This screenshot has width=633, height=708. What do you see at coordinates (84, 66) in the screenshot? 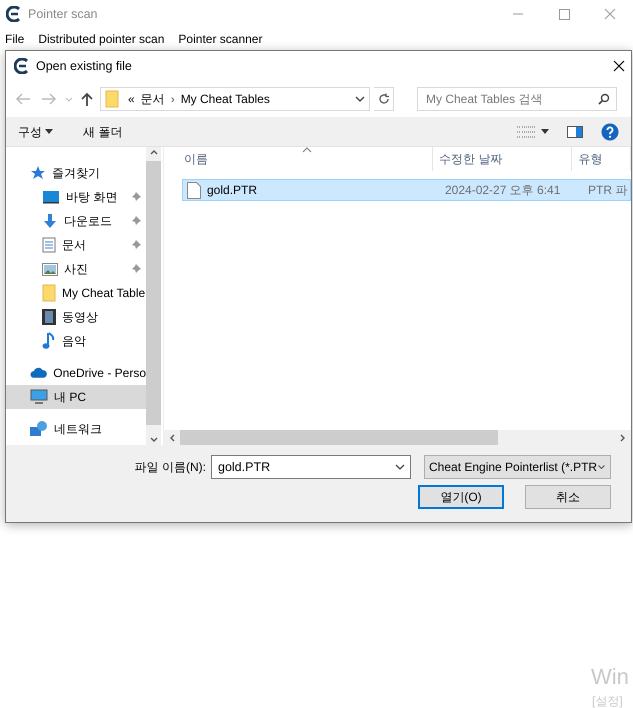
I see `dialog-title: Open existing file` at bounding box center [84, 66].